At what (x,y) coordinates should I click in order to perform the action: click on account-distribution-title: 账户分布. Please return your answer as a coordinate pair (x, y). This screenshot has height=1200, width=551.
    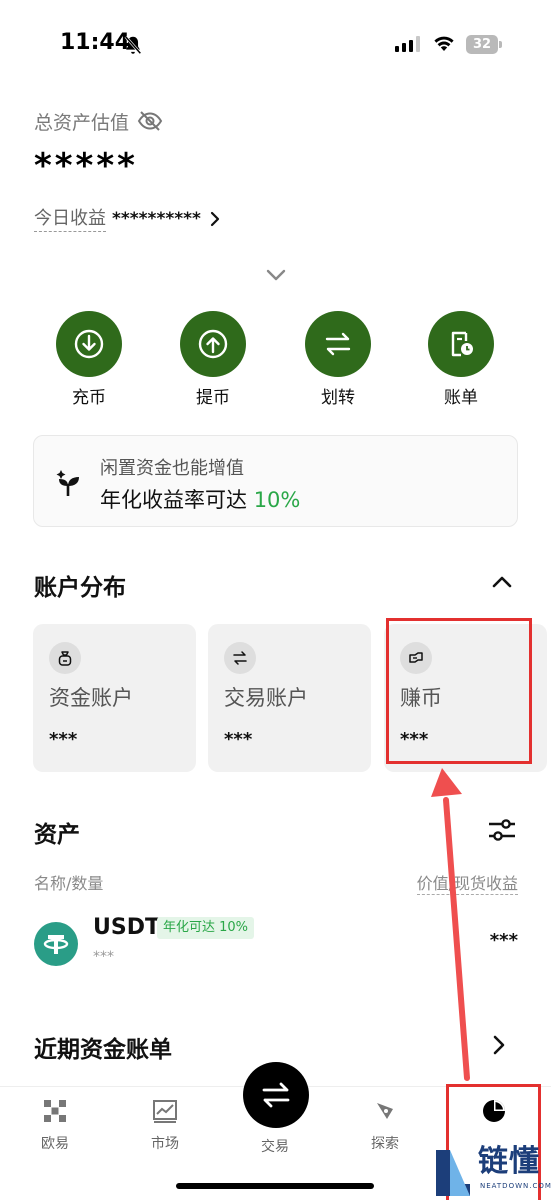
    Looking at the image, I should click on (80, 588).